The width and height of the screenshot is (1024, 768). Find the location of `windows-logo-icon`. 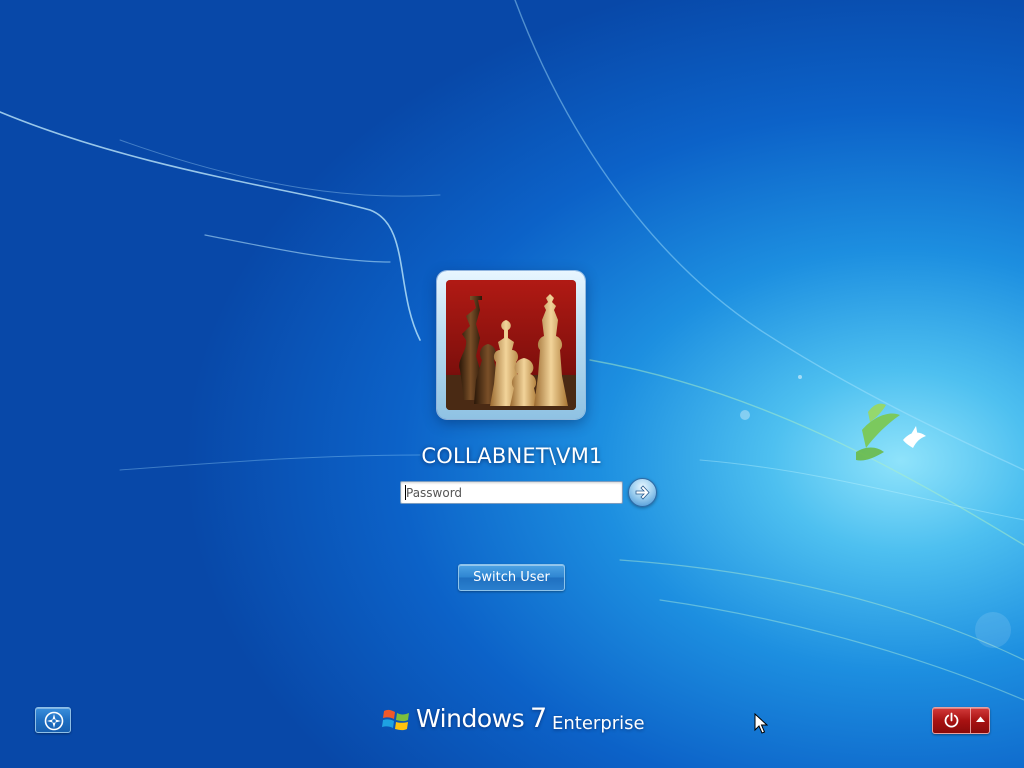

windows-logo-icon is located at coordinates (395, 720).